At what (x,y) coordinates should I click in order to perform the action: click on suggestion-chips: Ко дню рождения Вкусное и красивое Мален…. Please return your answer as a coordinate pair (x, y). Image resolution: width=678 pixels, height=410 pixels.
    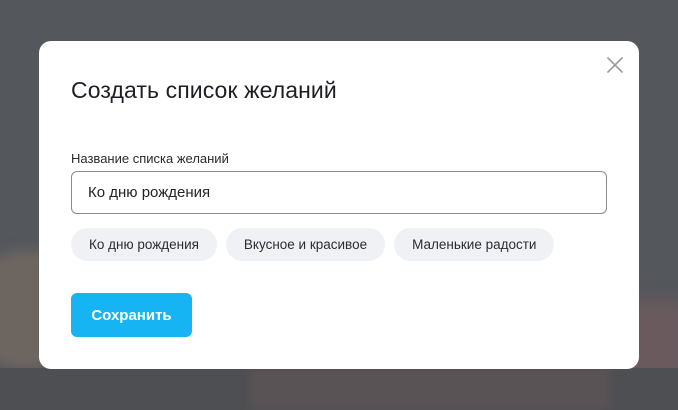
    Looking at the image, I should click on (313, 244).